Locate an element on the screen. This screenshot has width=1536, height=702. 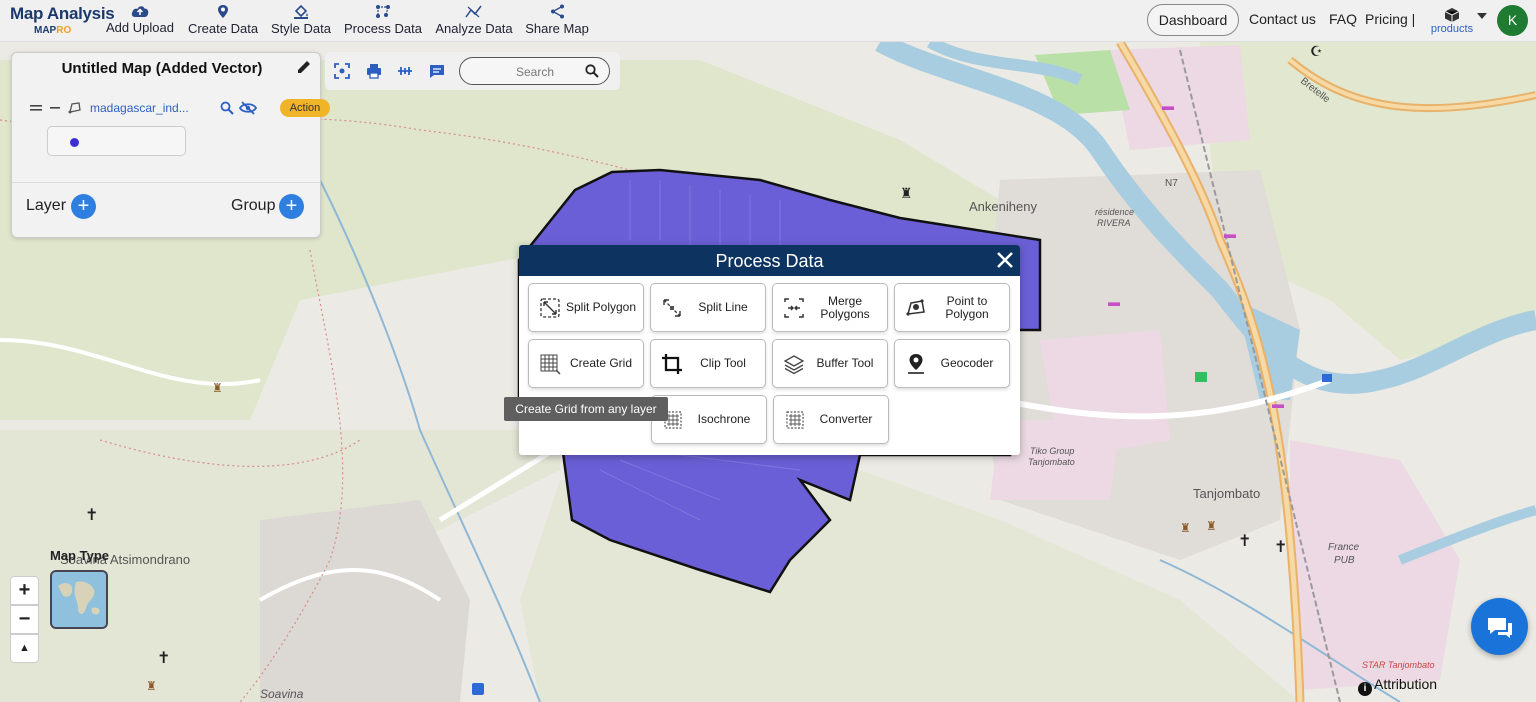
nav-style-data: Style Data is located at coordinates (301, 22).